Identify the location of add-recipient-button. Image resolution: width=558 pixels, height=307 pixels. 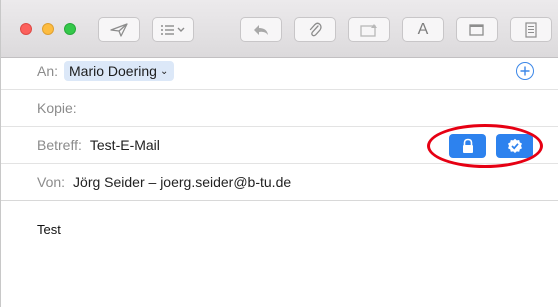
(525, 71).